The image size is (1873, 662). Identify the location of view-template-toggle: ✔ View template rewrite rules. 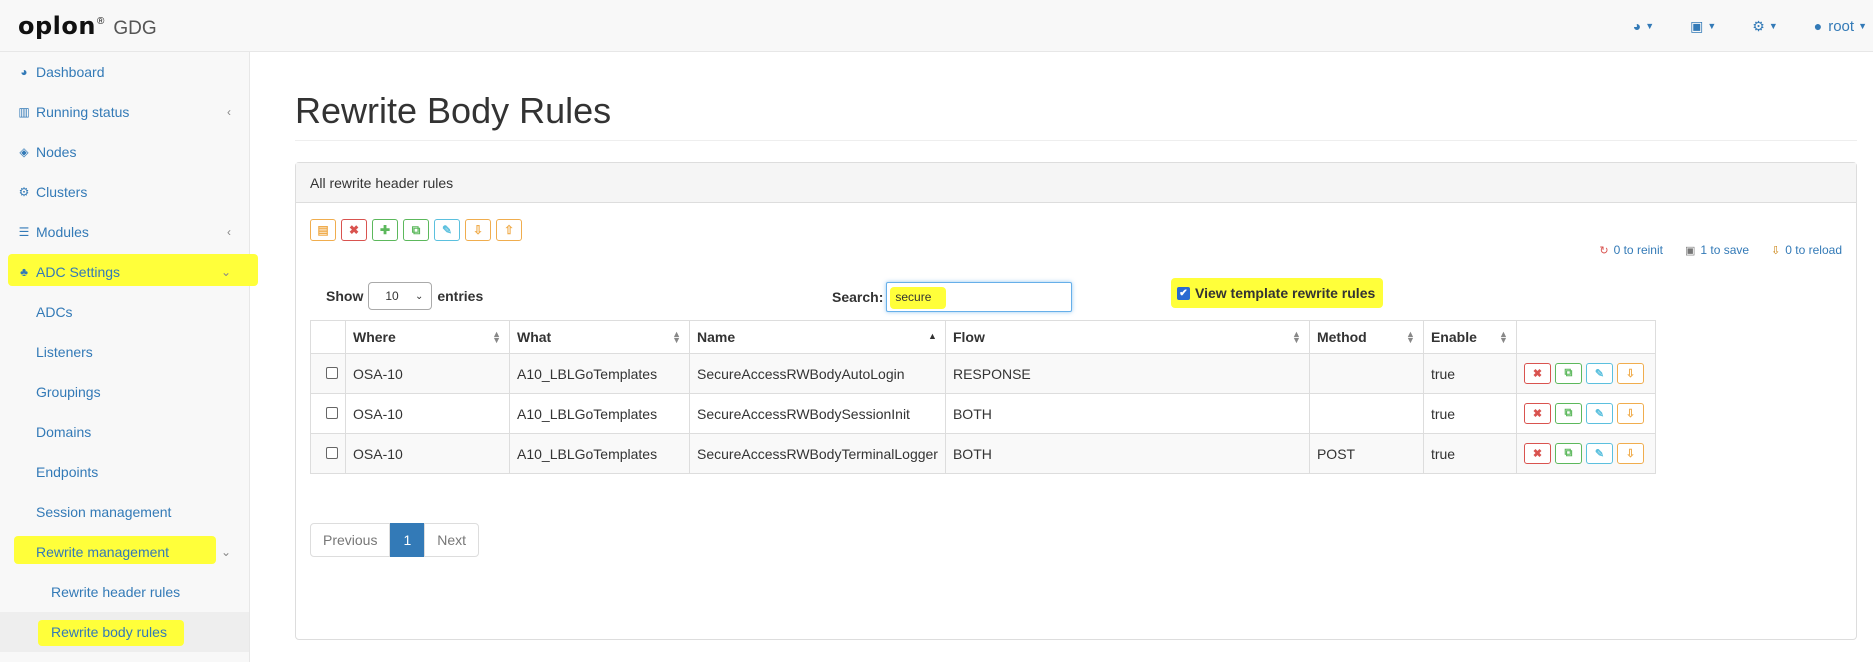
(1277, 293).